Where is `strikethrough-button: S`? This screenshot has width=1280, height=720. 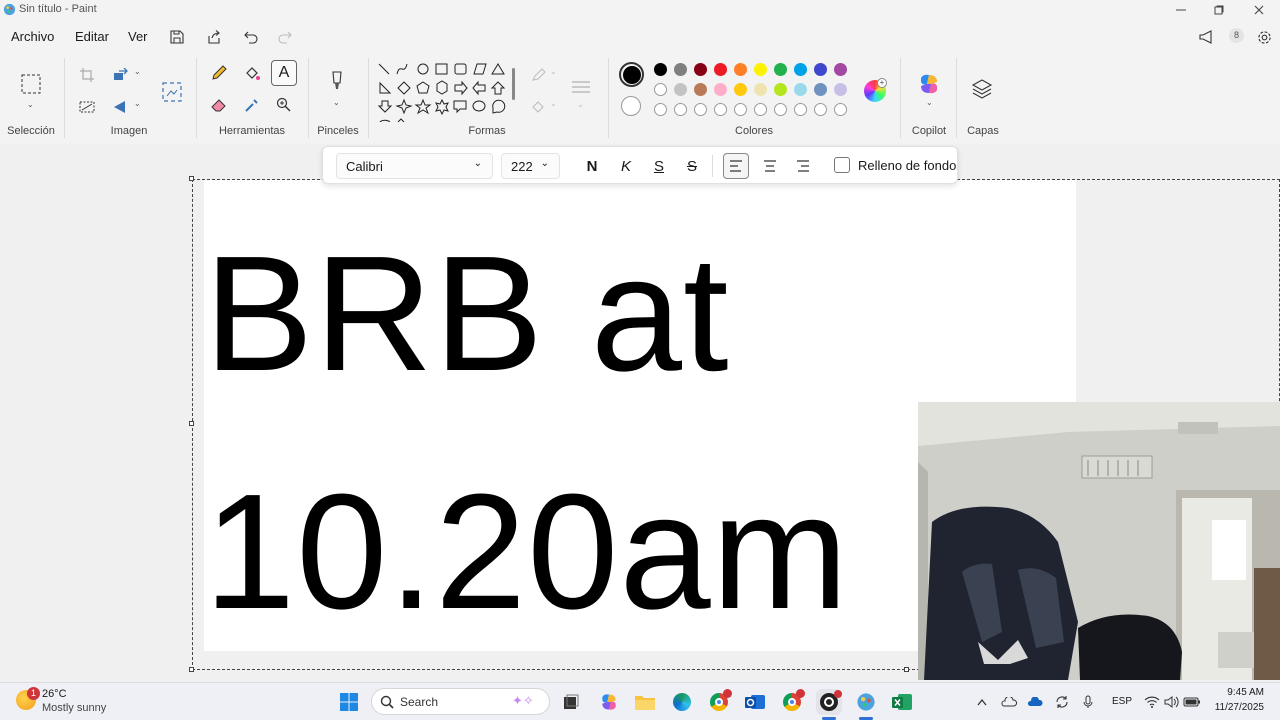 strikethrough-button: S is located at coordinates (692, 166).